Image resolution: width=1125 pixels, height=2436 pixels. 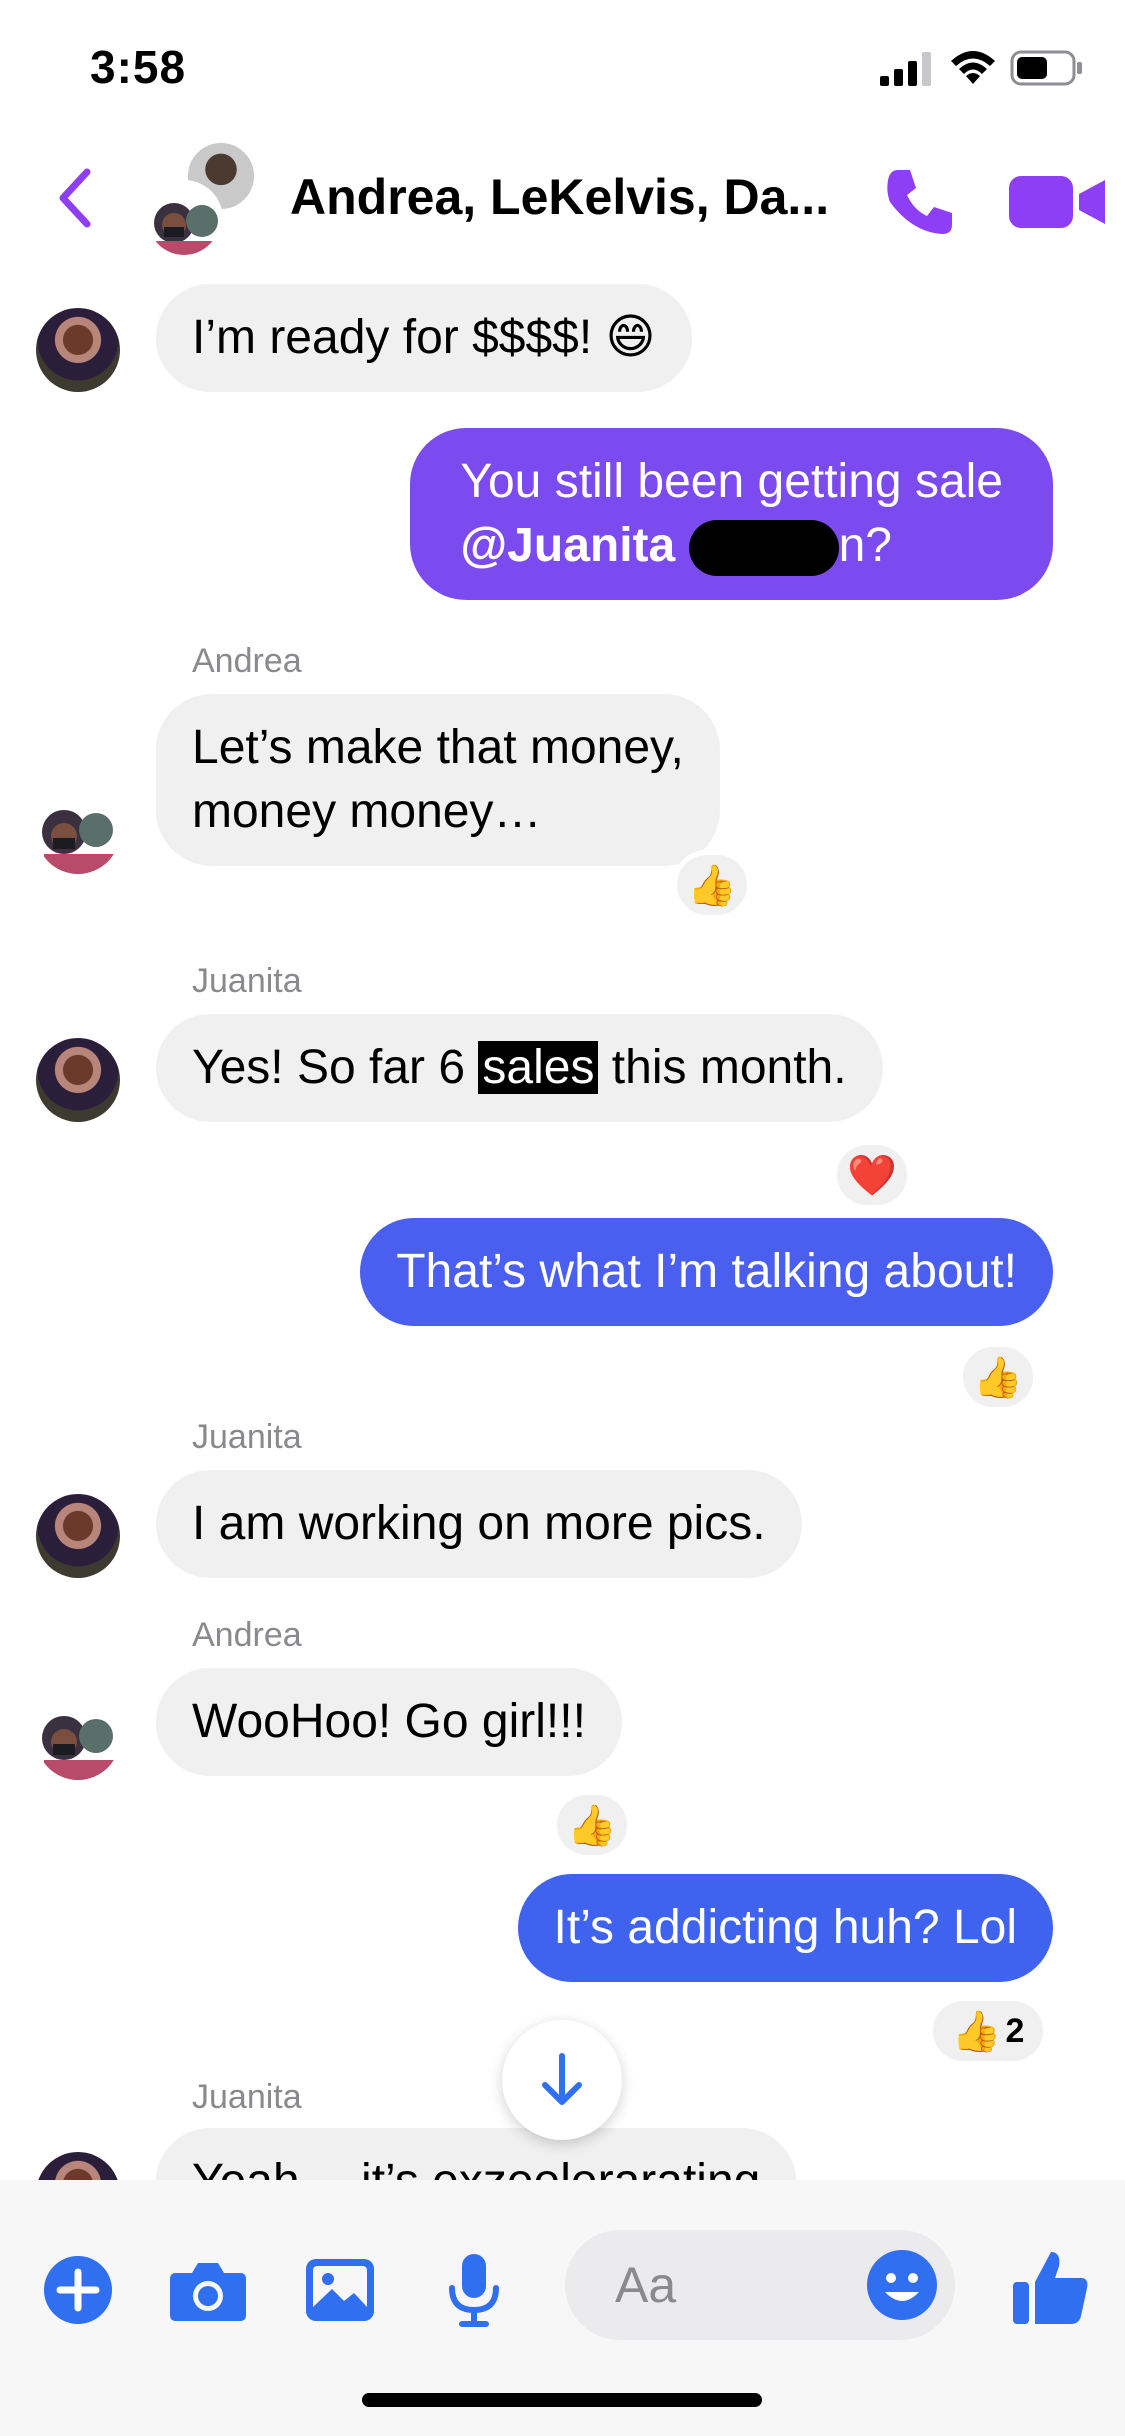 I want to click on message-text: Yes! So far 6, so click(x=335, y=1067).